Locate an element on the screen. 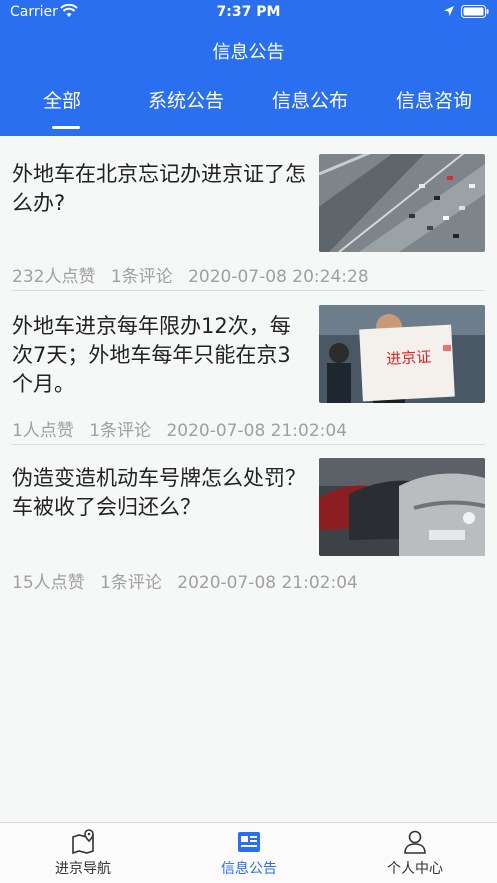 The width and height of the screenshot is (497, 883). tab-all: 全部 is located at coordinates (62, 99).